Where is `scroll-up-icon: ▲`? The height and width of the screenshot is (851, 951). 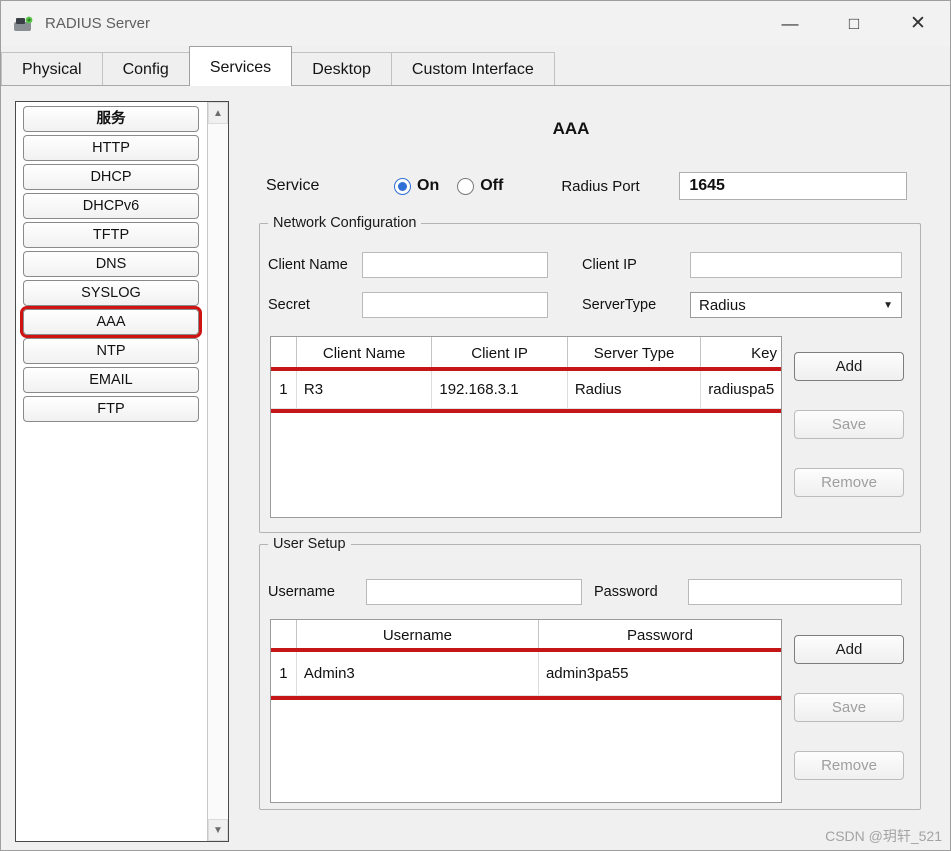 scroll-up-icon: ▲ is located at coordinates (218, 113).